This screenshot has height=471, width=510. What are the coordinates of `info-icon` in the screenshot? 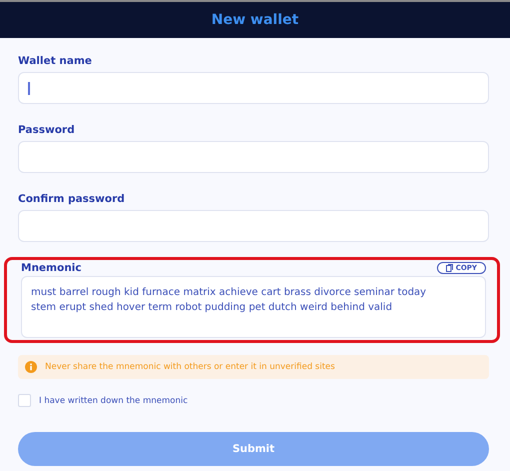 It's located at (31, 367).